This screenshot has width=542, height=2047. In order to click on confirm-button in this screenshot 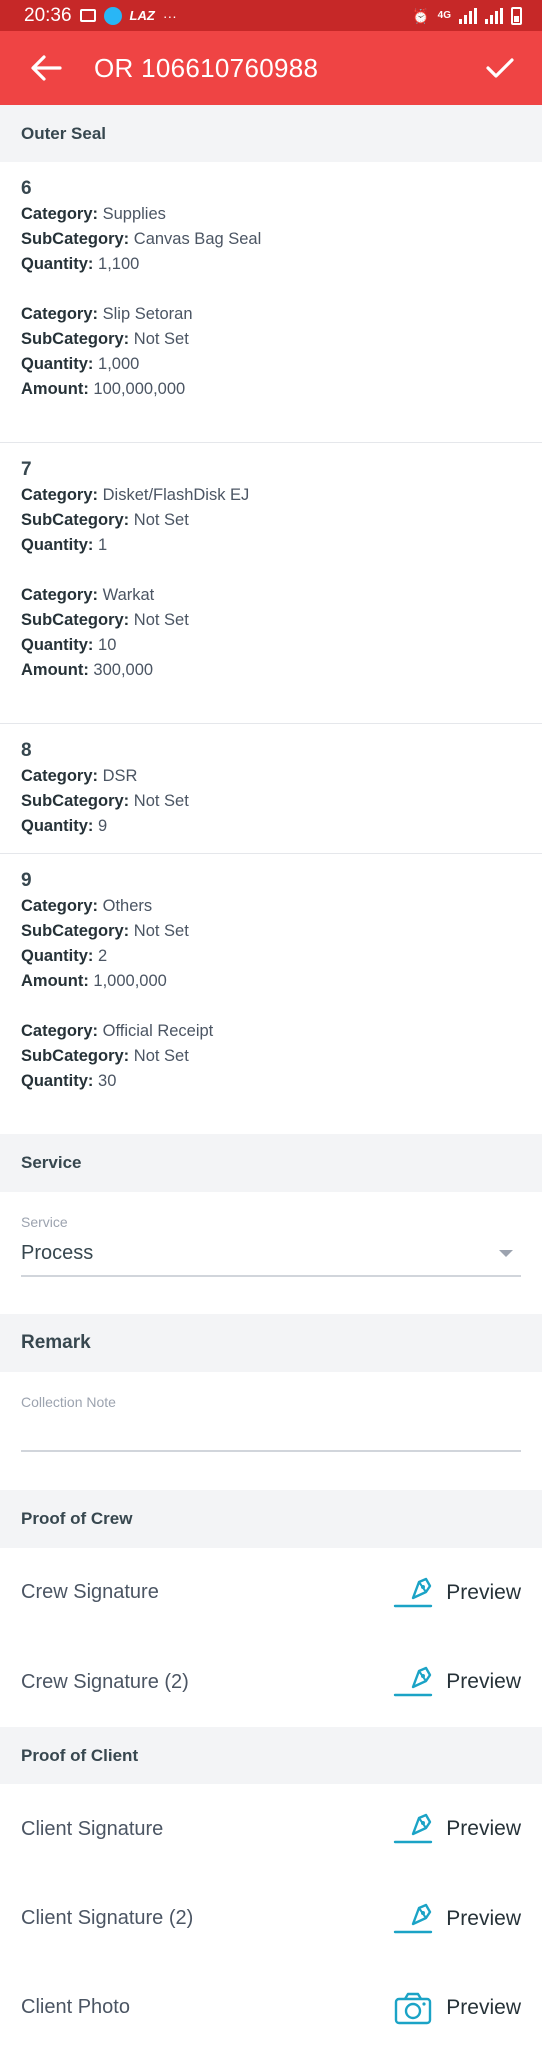, I will do `click(500, 68)`.